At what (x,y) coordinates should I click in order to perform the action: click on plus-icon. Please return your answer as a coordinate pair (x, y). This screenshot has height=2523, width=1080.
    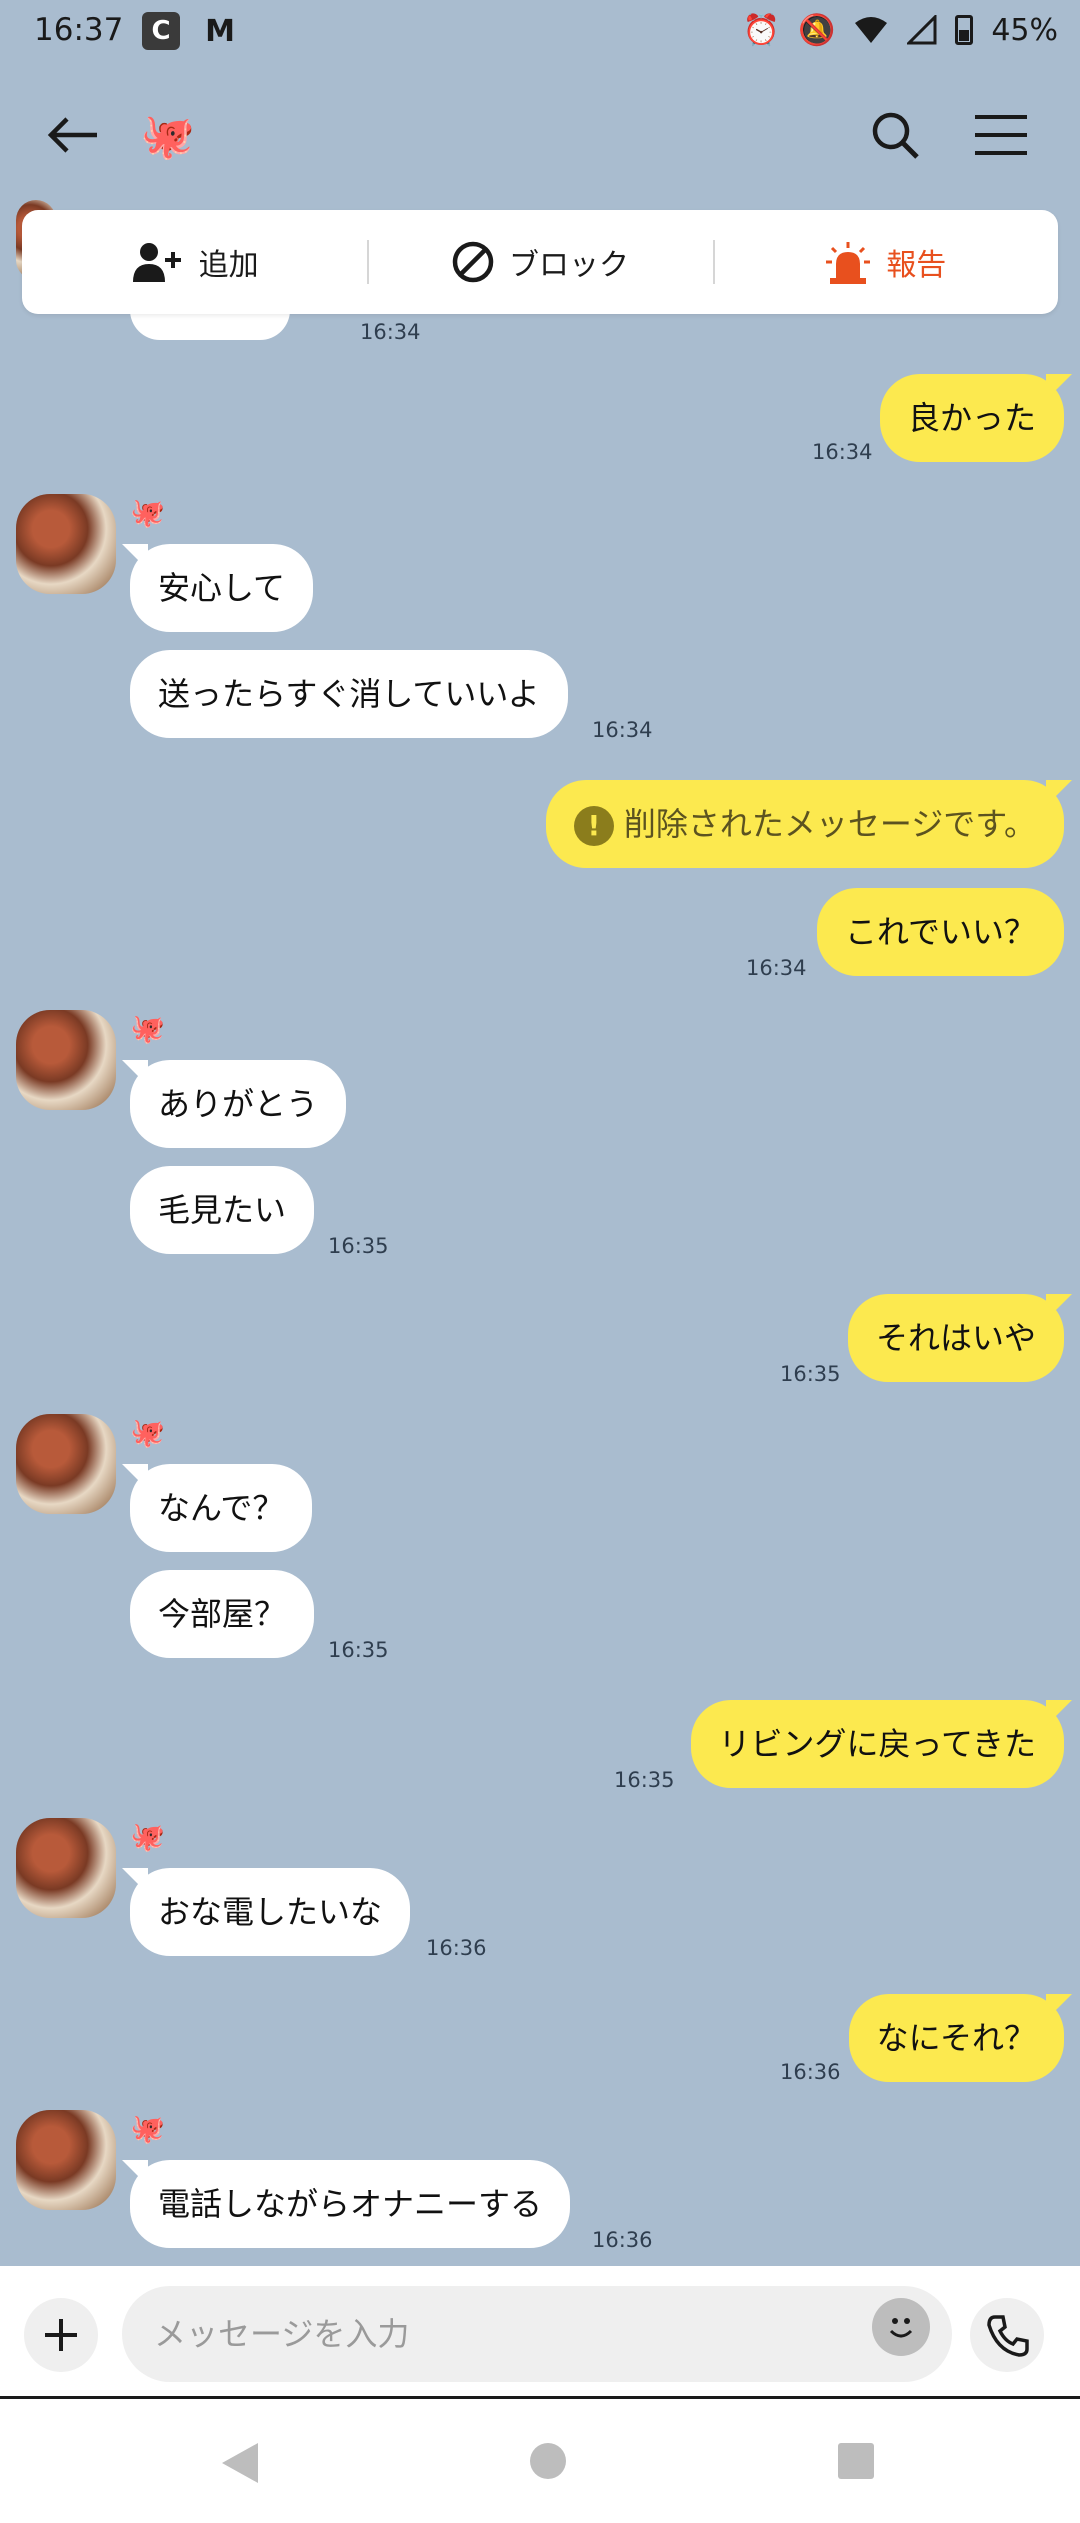
    Looking at the image, I should click on (61, 2335).